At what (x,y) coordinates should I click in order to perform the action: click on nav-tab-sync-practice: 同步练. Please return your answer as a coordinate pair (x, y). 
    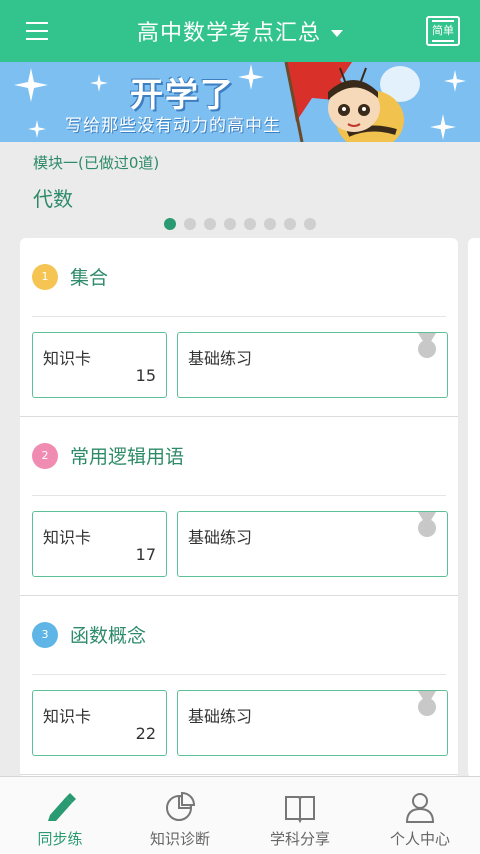
    Looking at the image, I should click on (60, 815).